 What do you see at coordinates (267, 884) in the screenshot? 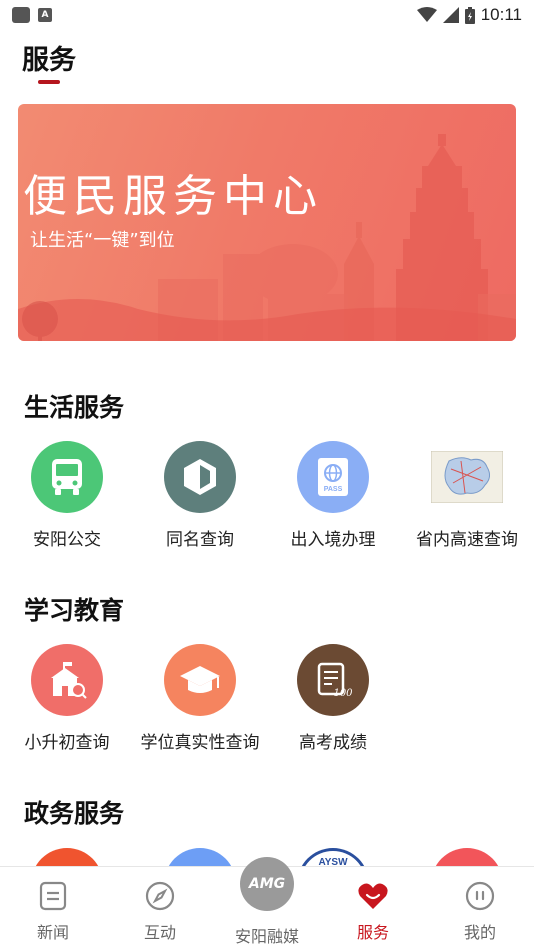
I see `amg-logo: AMG` at bounding box center [267, 884].